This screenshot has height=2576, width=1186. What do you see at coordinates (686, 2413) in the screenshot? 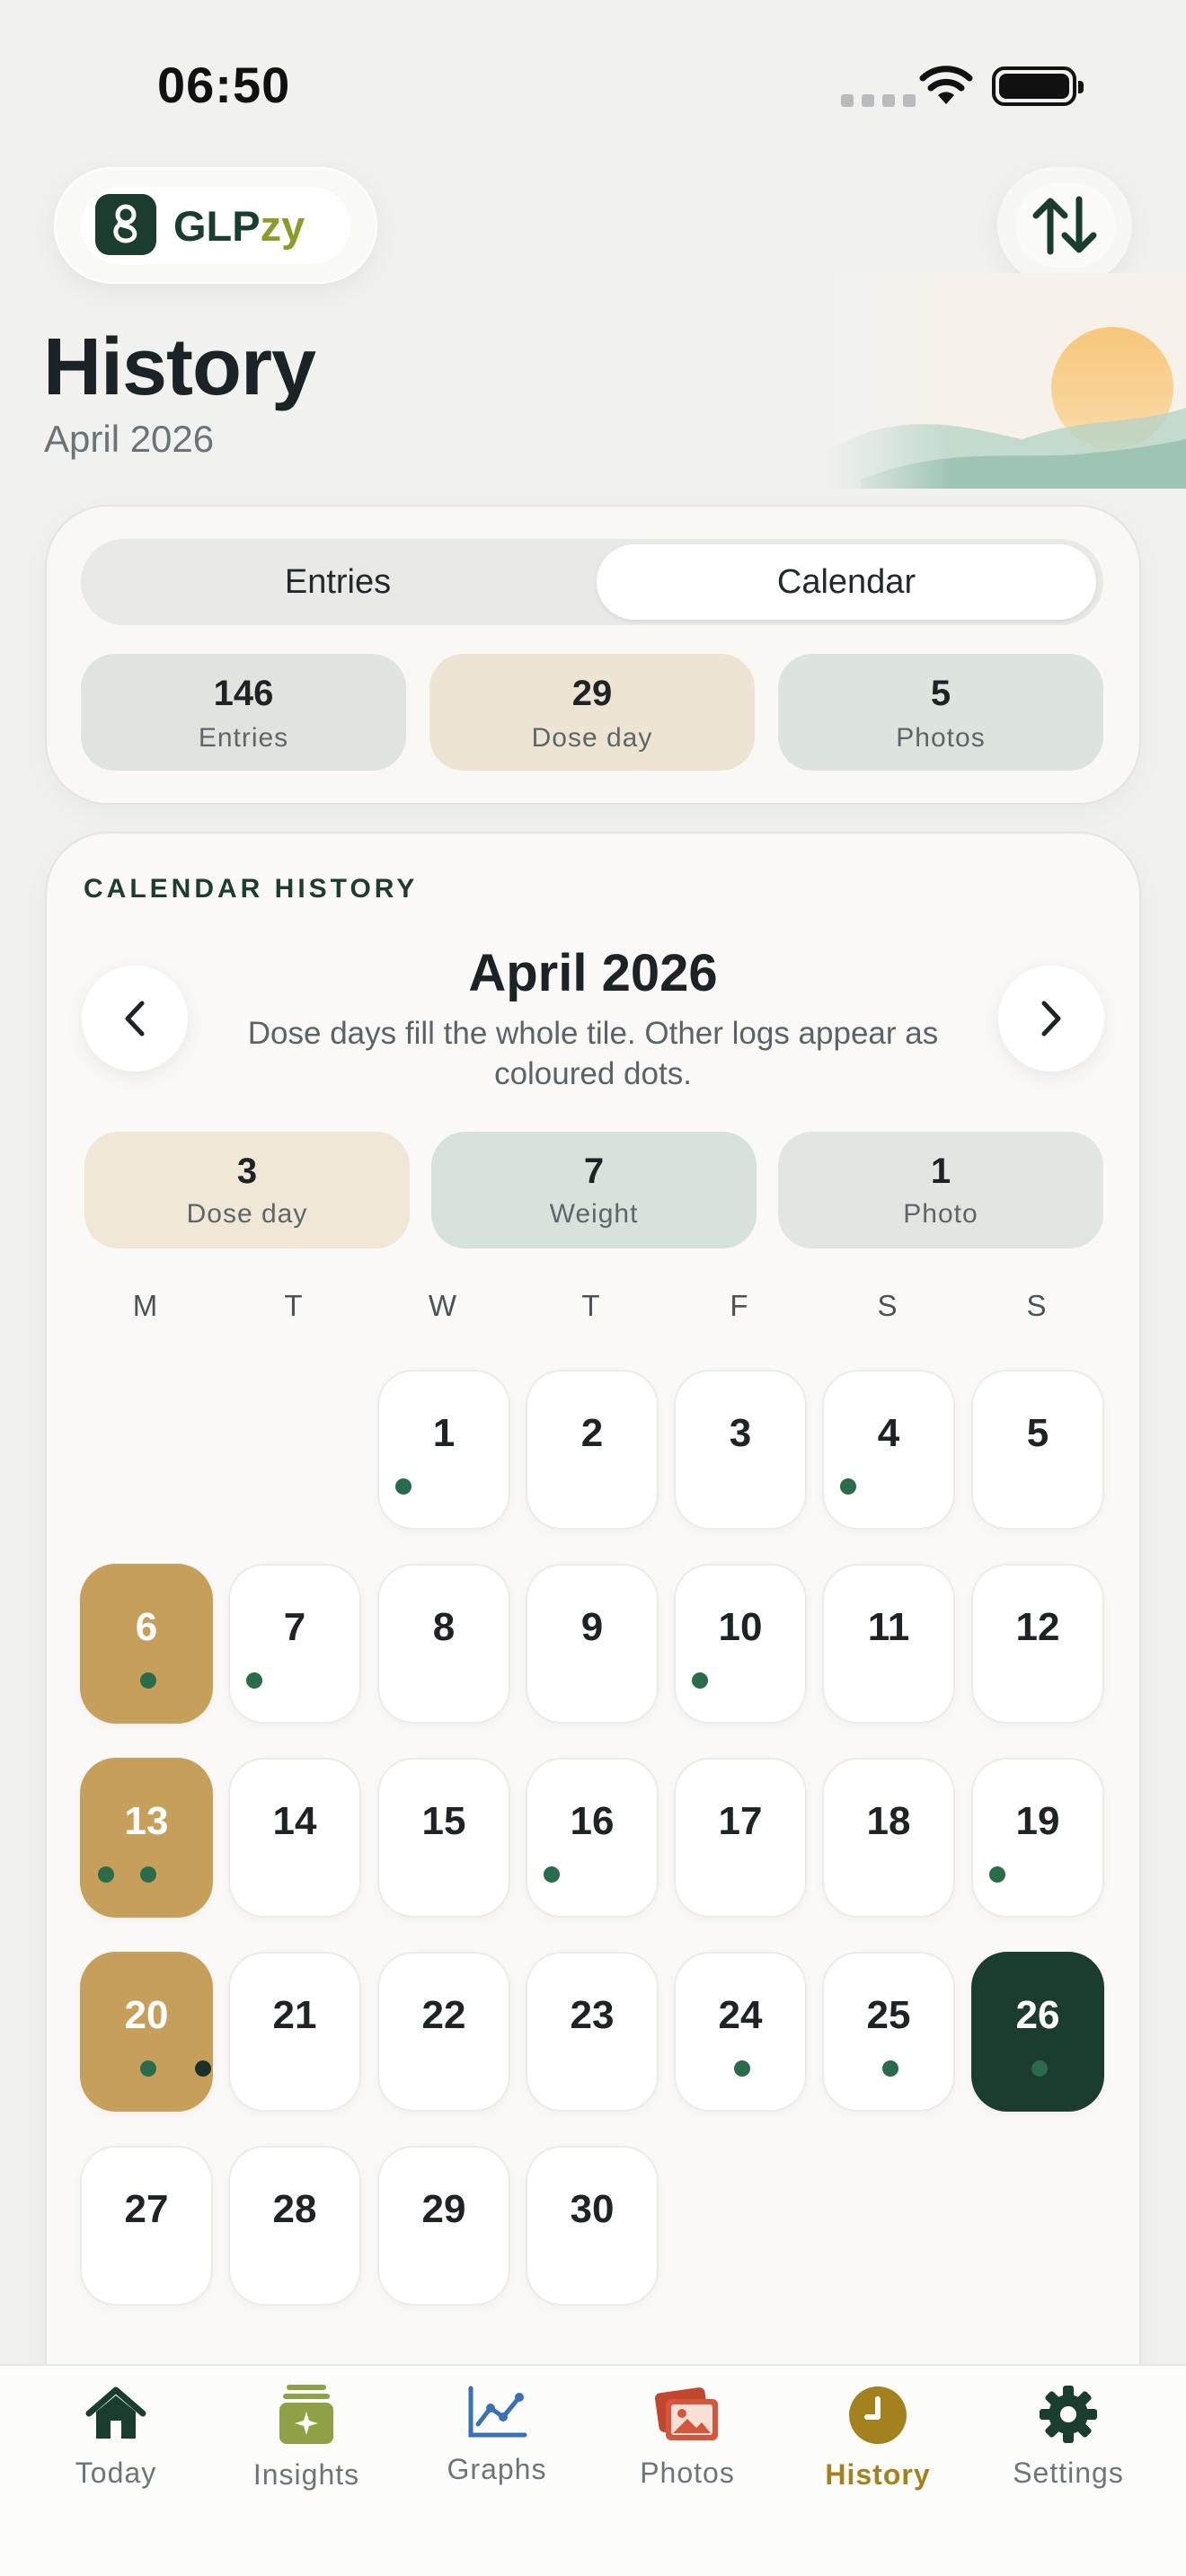
I see `photos-icon` at bounding box center [686, 2413].